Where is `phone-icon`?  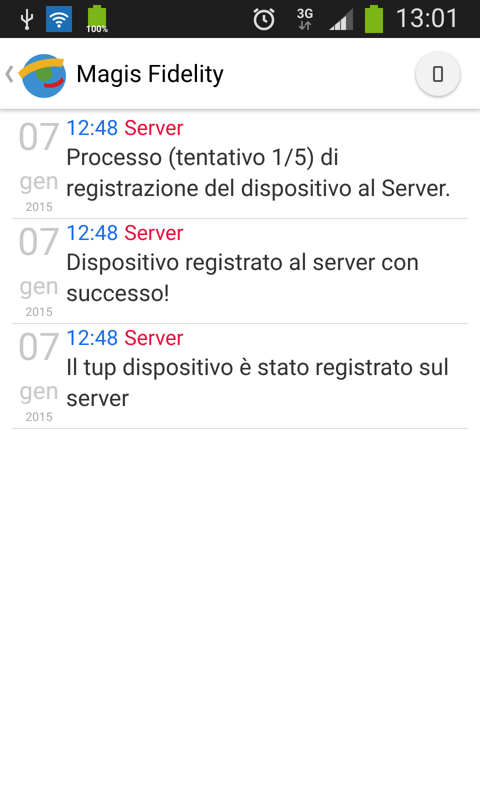
phone-icon is located at coordinates (438, 74).